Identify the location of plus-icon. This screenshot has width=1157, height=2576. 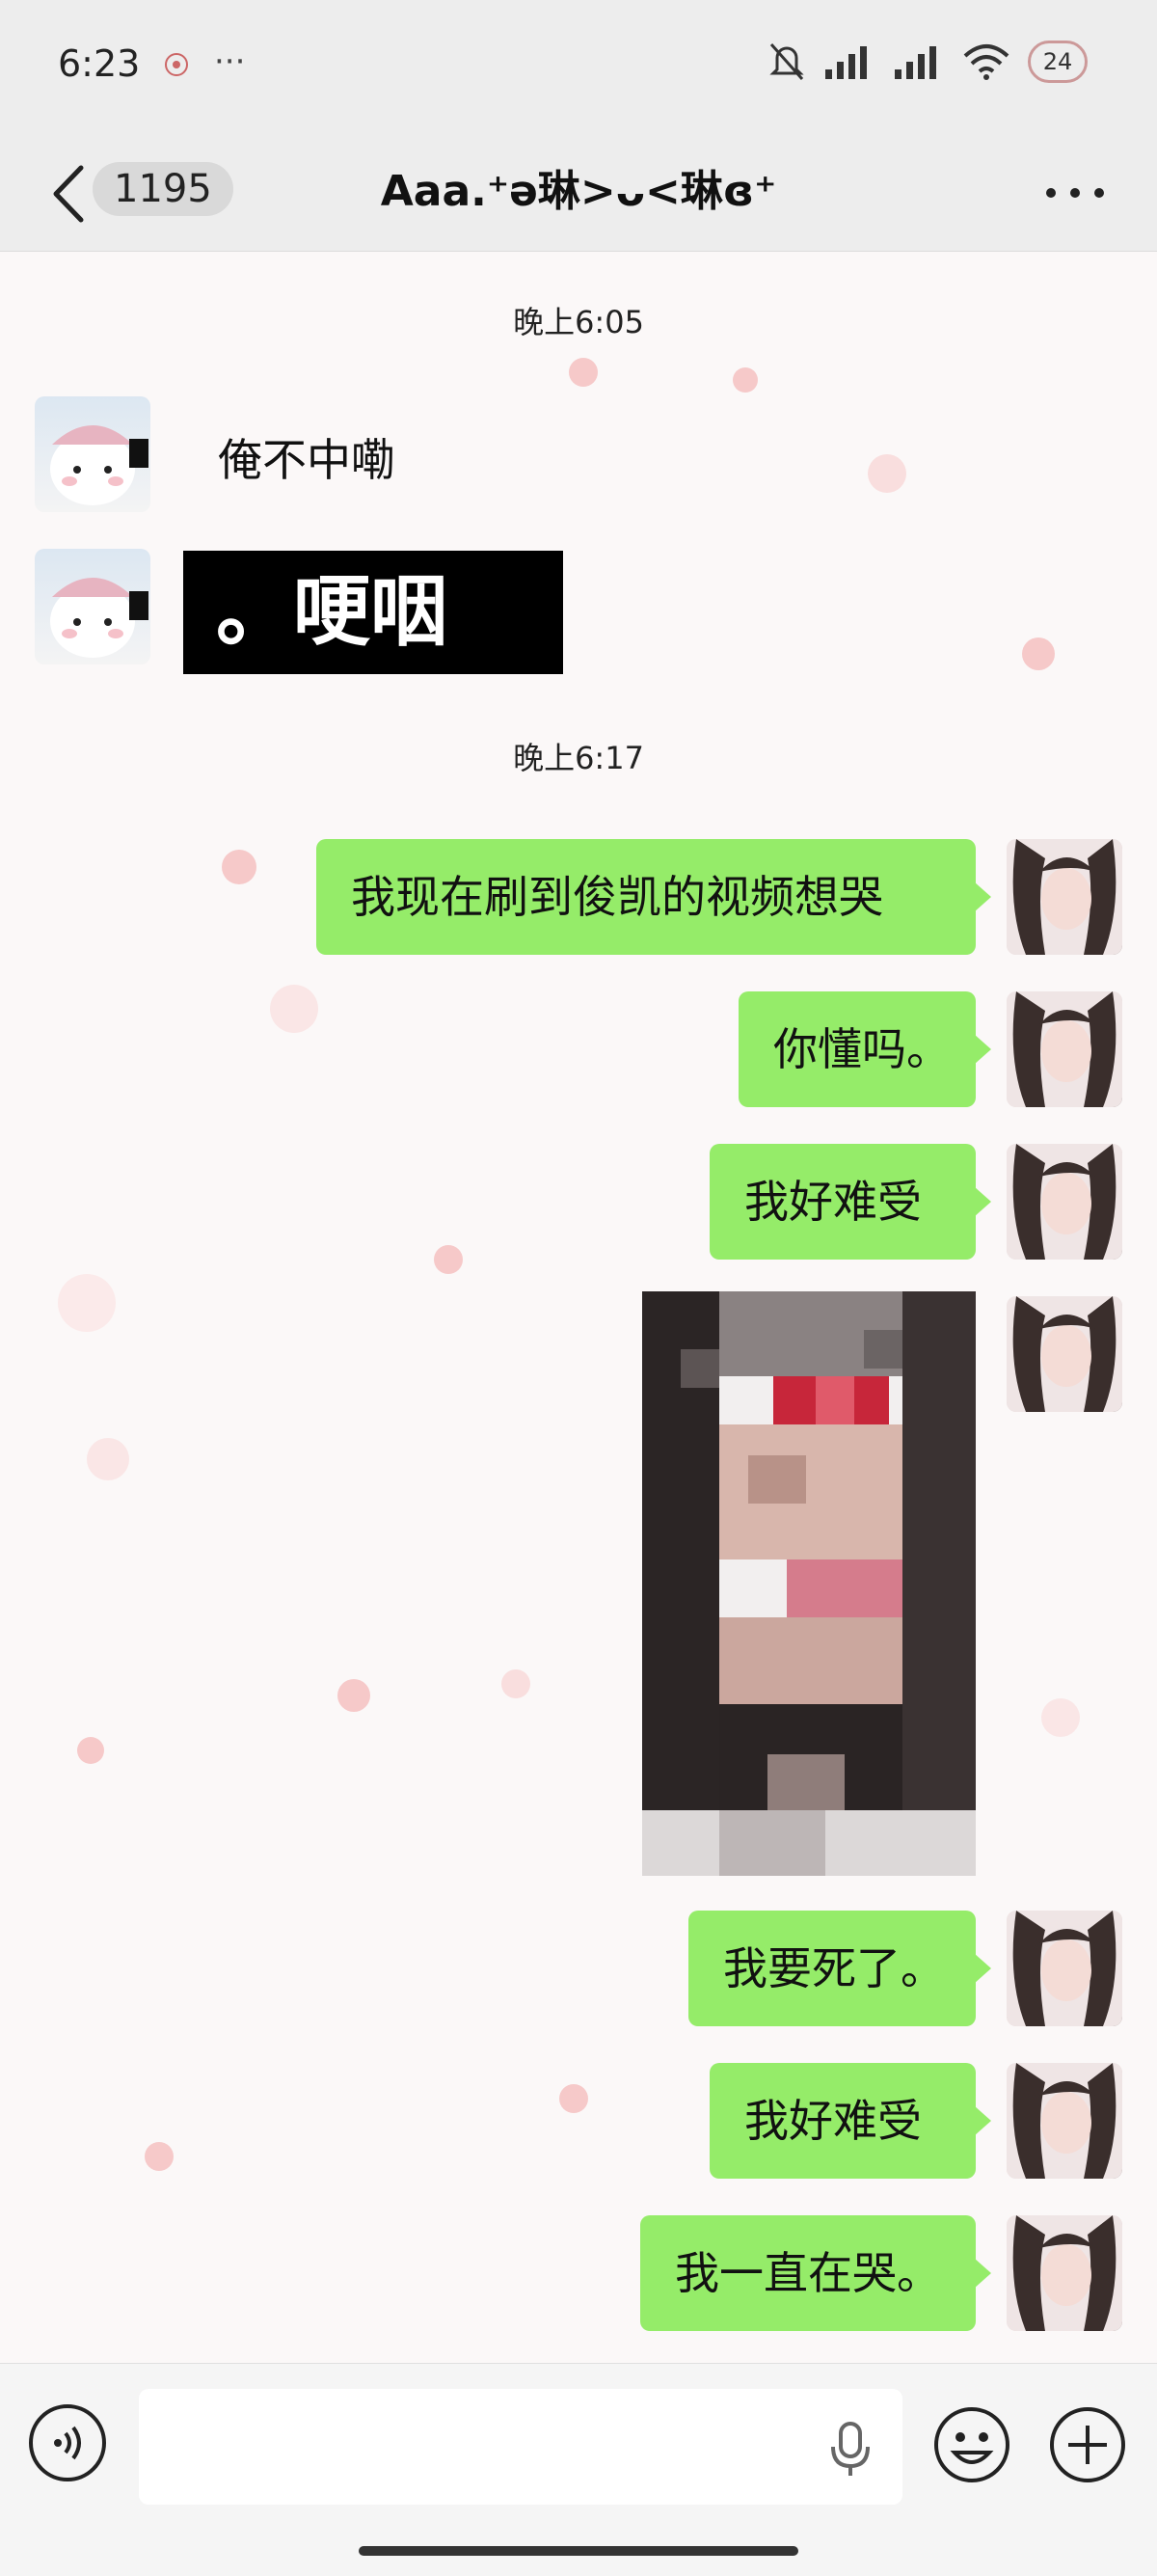
(1087, 2444).